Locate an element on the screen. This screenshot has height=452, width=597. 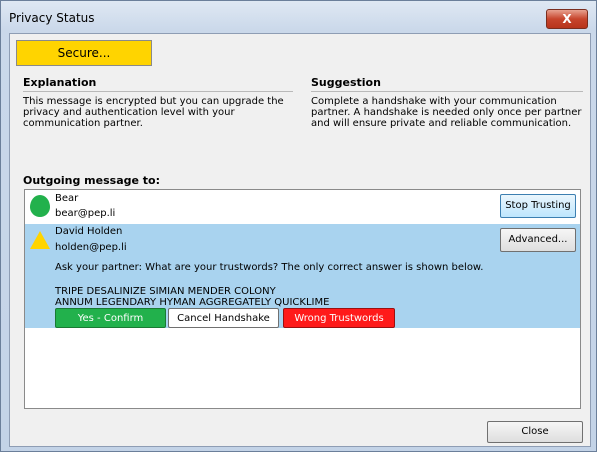
recipient-email: bear@pep.li is located at coordinates (85, 213).